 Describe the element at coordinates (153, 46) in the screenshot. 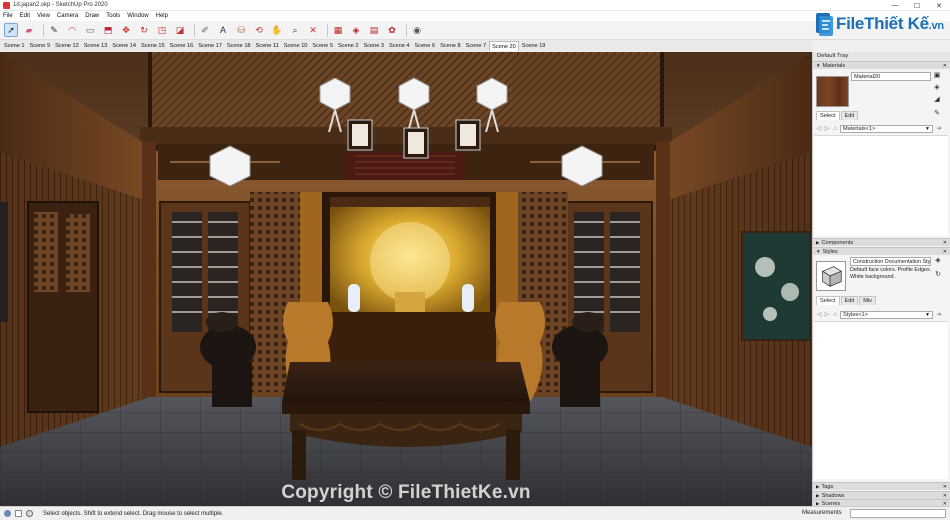

I see `scene-tab-scene-15: Scene 15` at that location.